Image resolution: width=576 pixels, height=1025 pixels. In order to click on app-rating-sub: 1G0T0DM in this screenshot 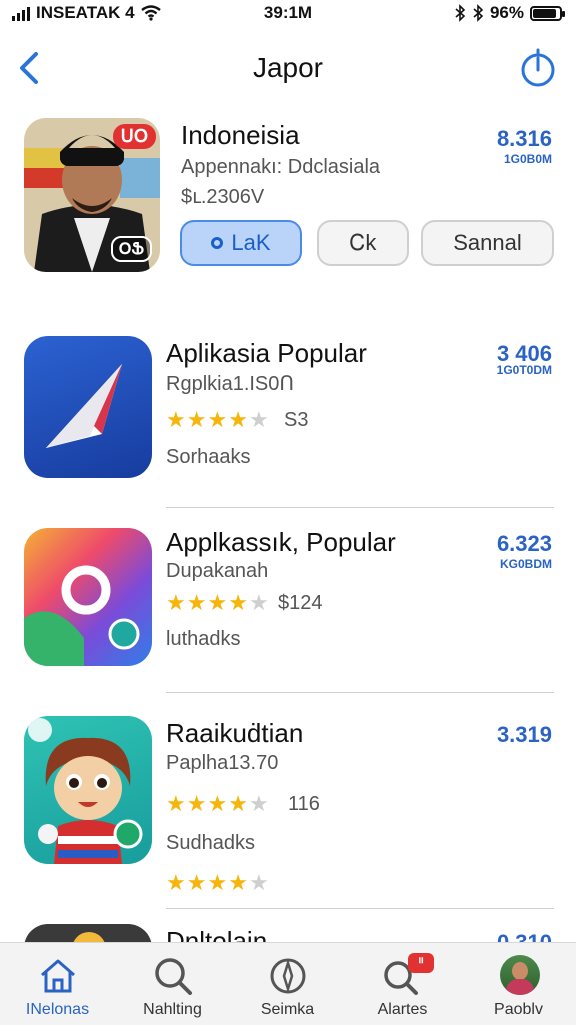, I will do `click(524, 370)`.